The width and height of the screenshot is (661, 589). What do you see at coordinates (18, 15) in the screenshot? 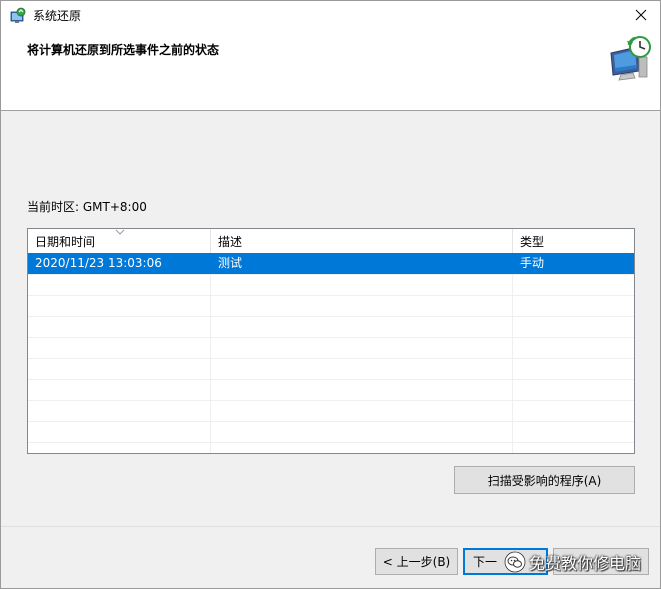
I see `system-restore-icon` at bounding box center [18, 15].